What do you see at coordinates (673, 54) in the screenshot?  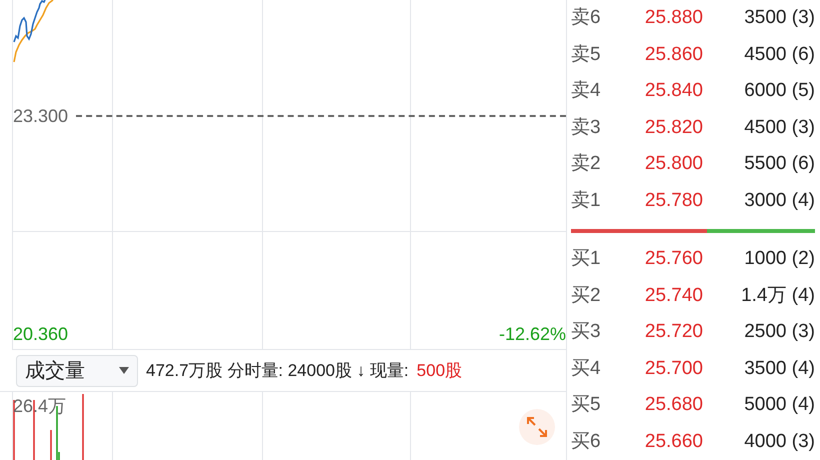 I see `order-price: 25.860` at bounding box center [673, 54].